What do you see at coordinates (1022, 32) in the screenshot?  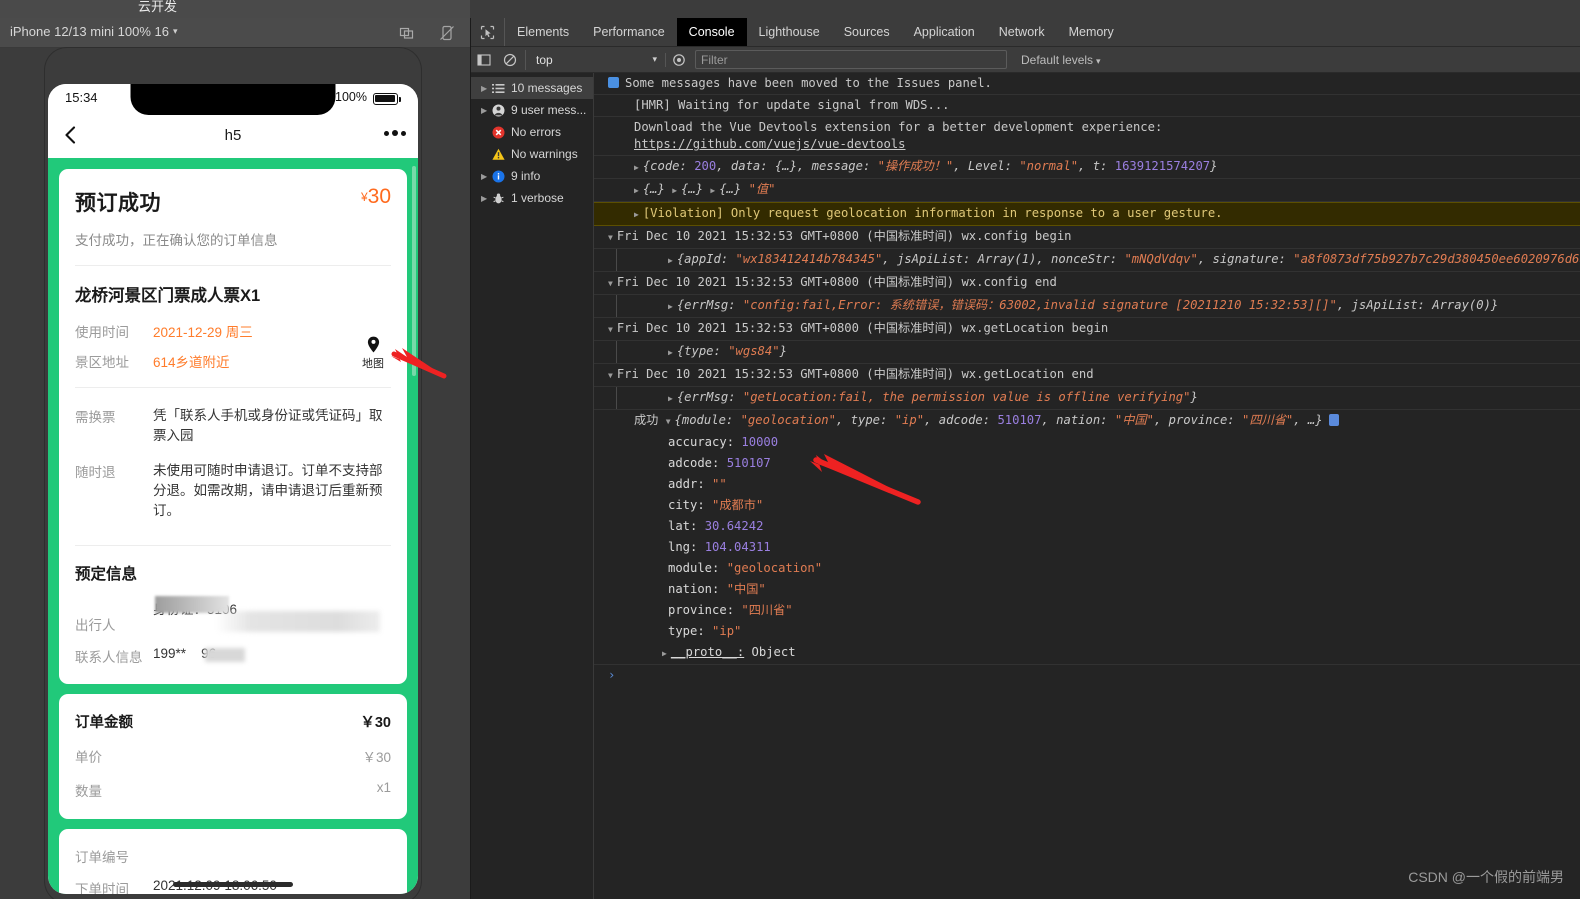 I see `tab-network: Network` at bounding box center [1022, 32].